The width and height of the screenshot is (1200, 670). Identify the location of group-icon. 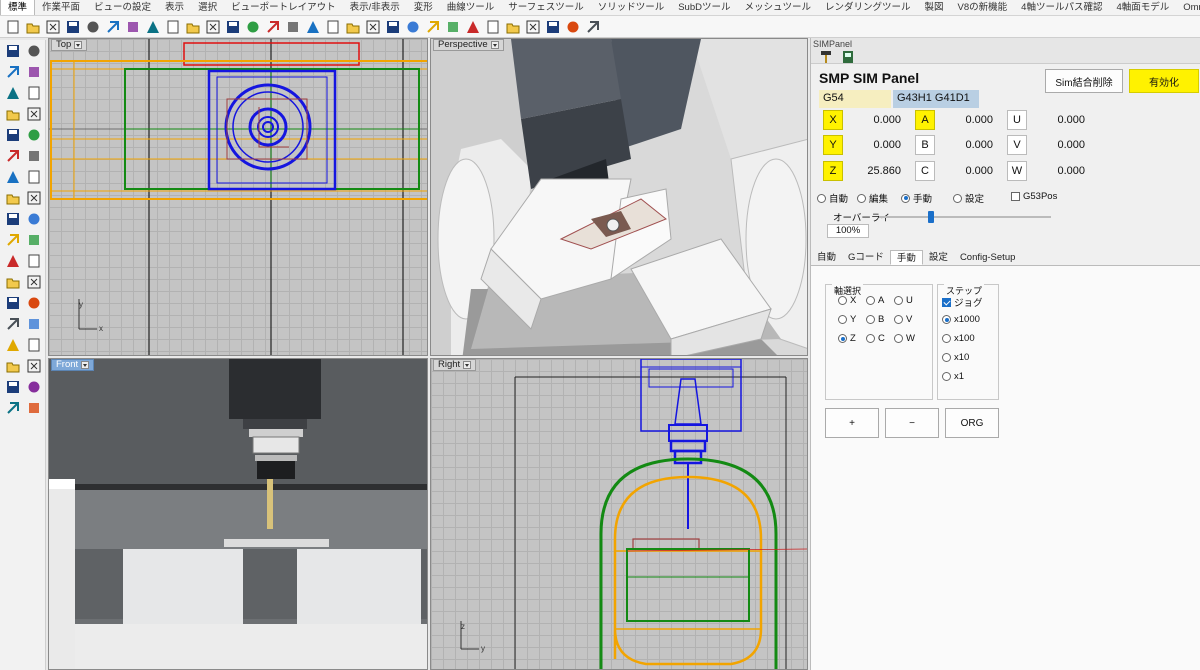
(12, 365).